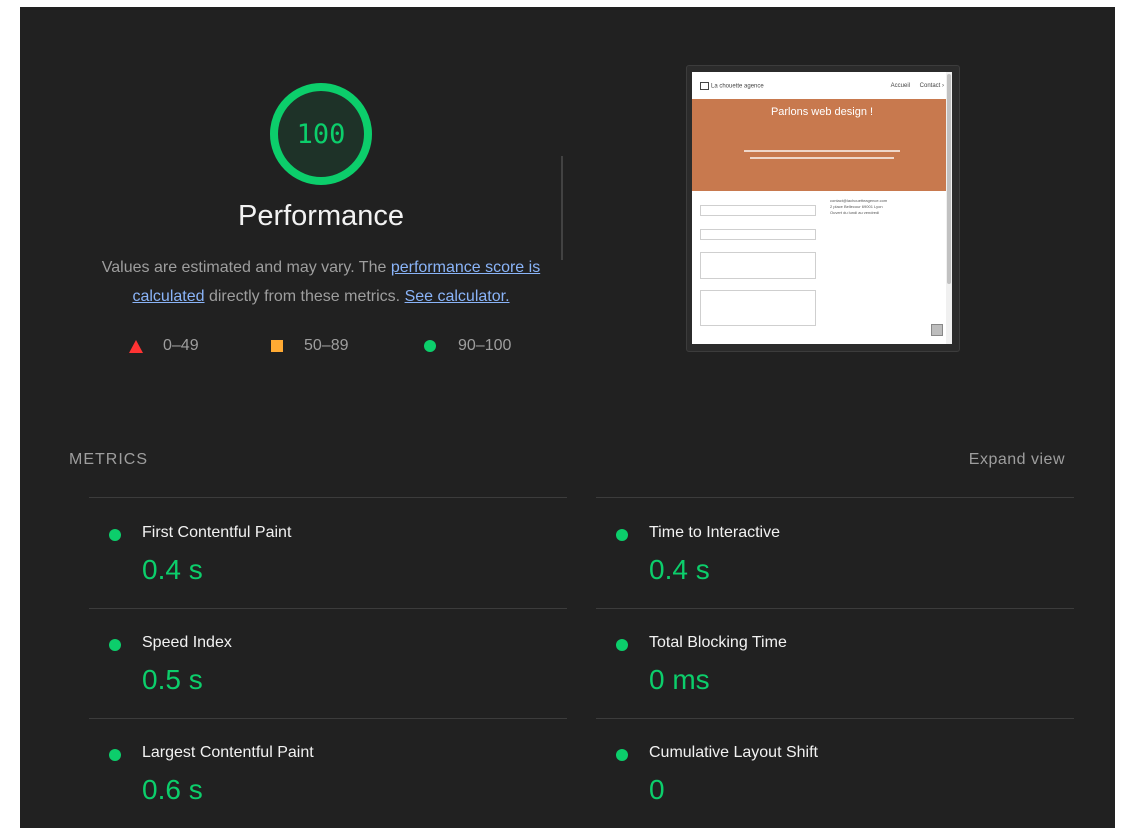 This screenshot has width=1123, height=830. Describe the element at coordinates (913, 86) in the screenshot. I see `thumb-nav-links: Accueil Contact ›` at that location.